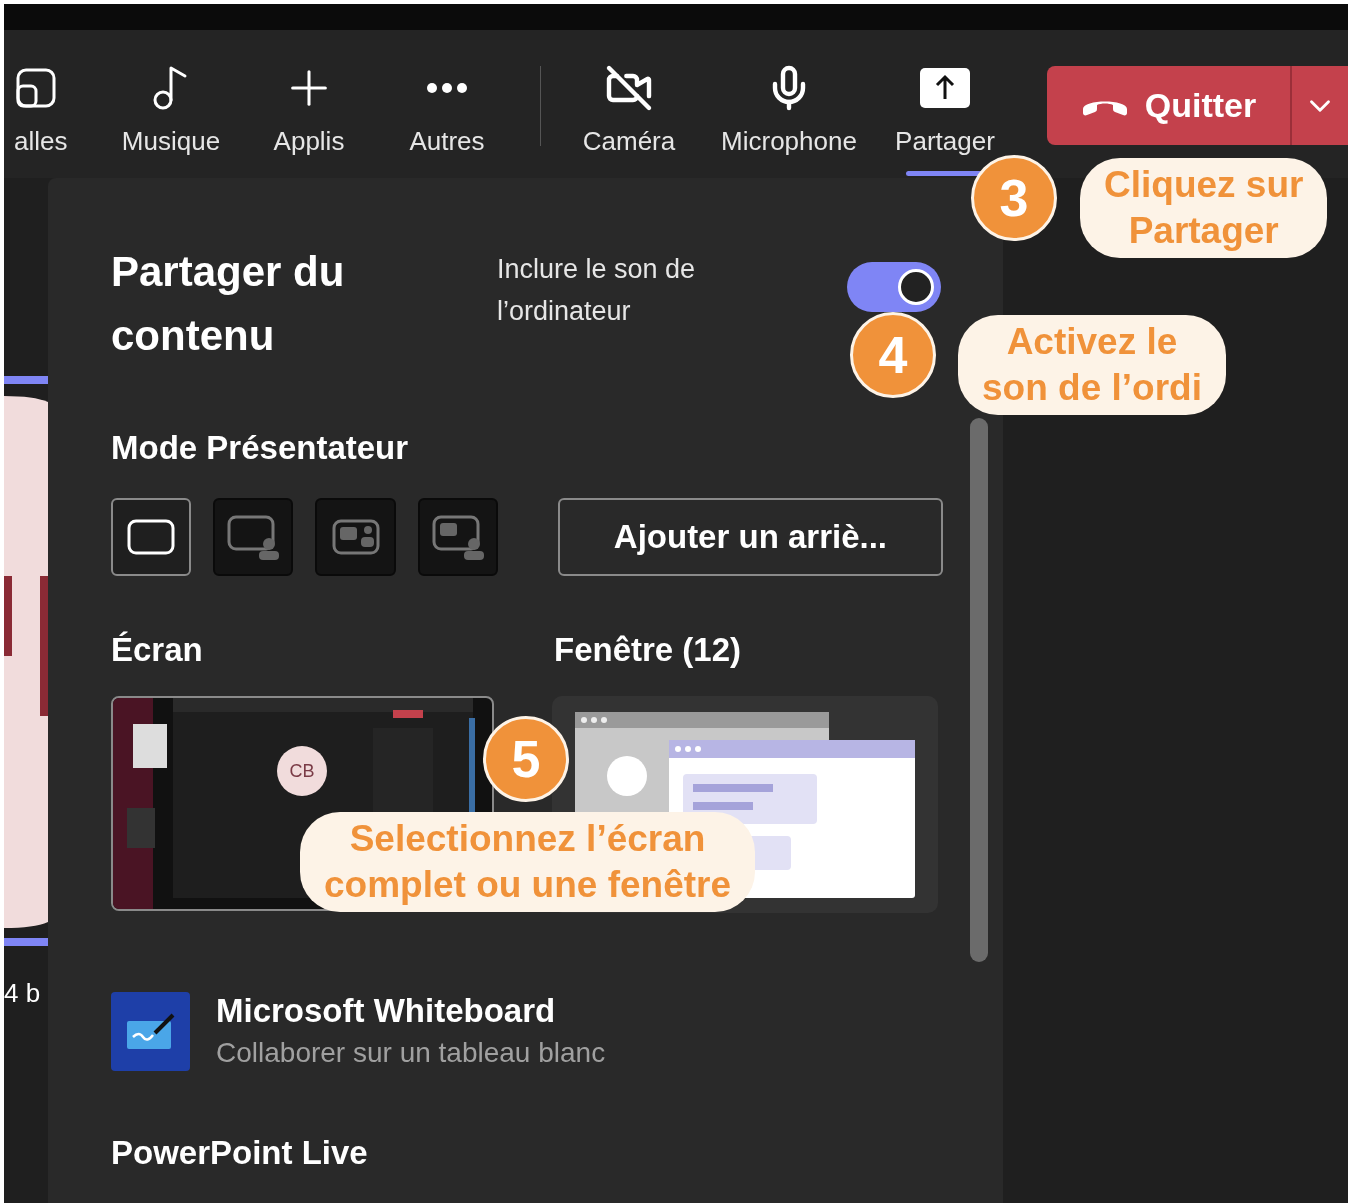 This screenshot has height=1203, width=1351. I want to click on reporter-icon, so click(457, 537).